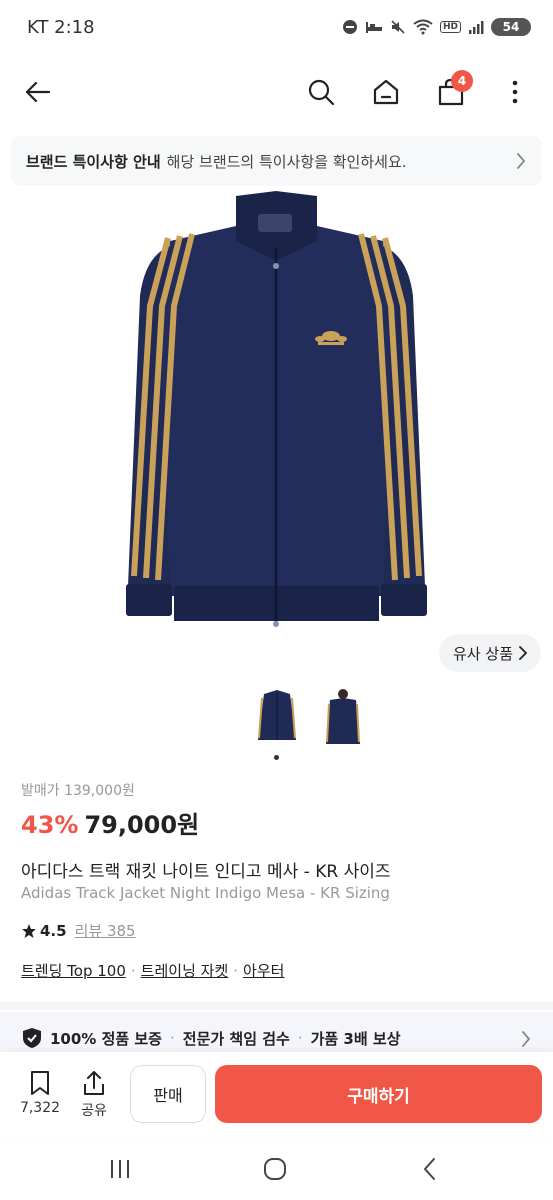  What do you see at coordinates (61, 27) in the screenshot?
I see `status-time: KT 2:18` at bounding box center [61, 27].